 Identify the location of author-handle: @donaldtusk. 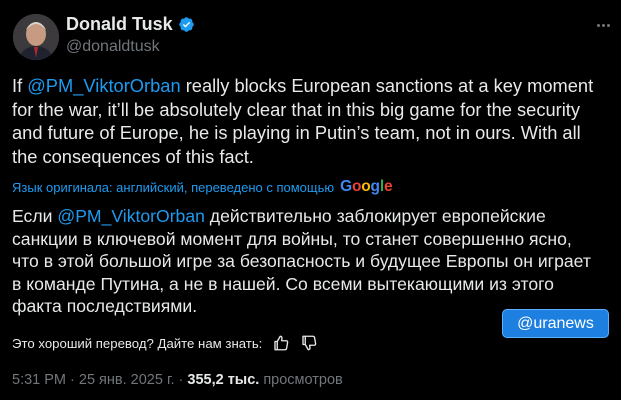
(113, 47).